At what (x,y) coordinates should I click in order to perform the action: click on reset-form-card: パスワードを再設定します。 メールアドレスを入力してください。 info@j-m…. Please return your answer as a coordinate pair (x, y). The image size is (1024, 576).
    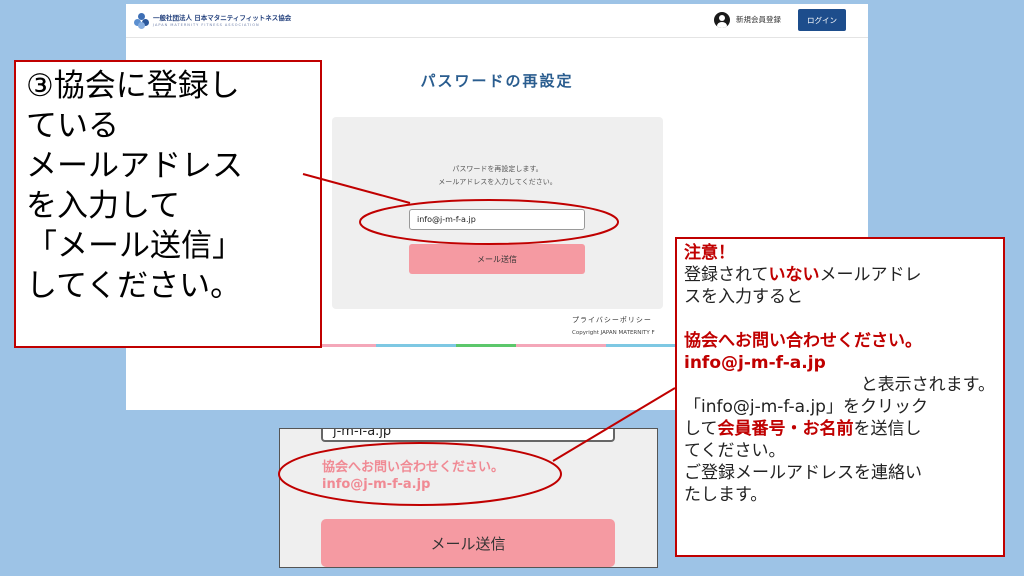
    Looking at the image, I should click on (497, 213).